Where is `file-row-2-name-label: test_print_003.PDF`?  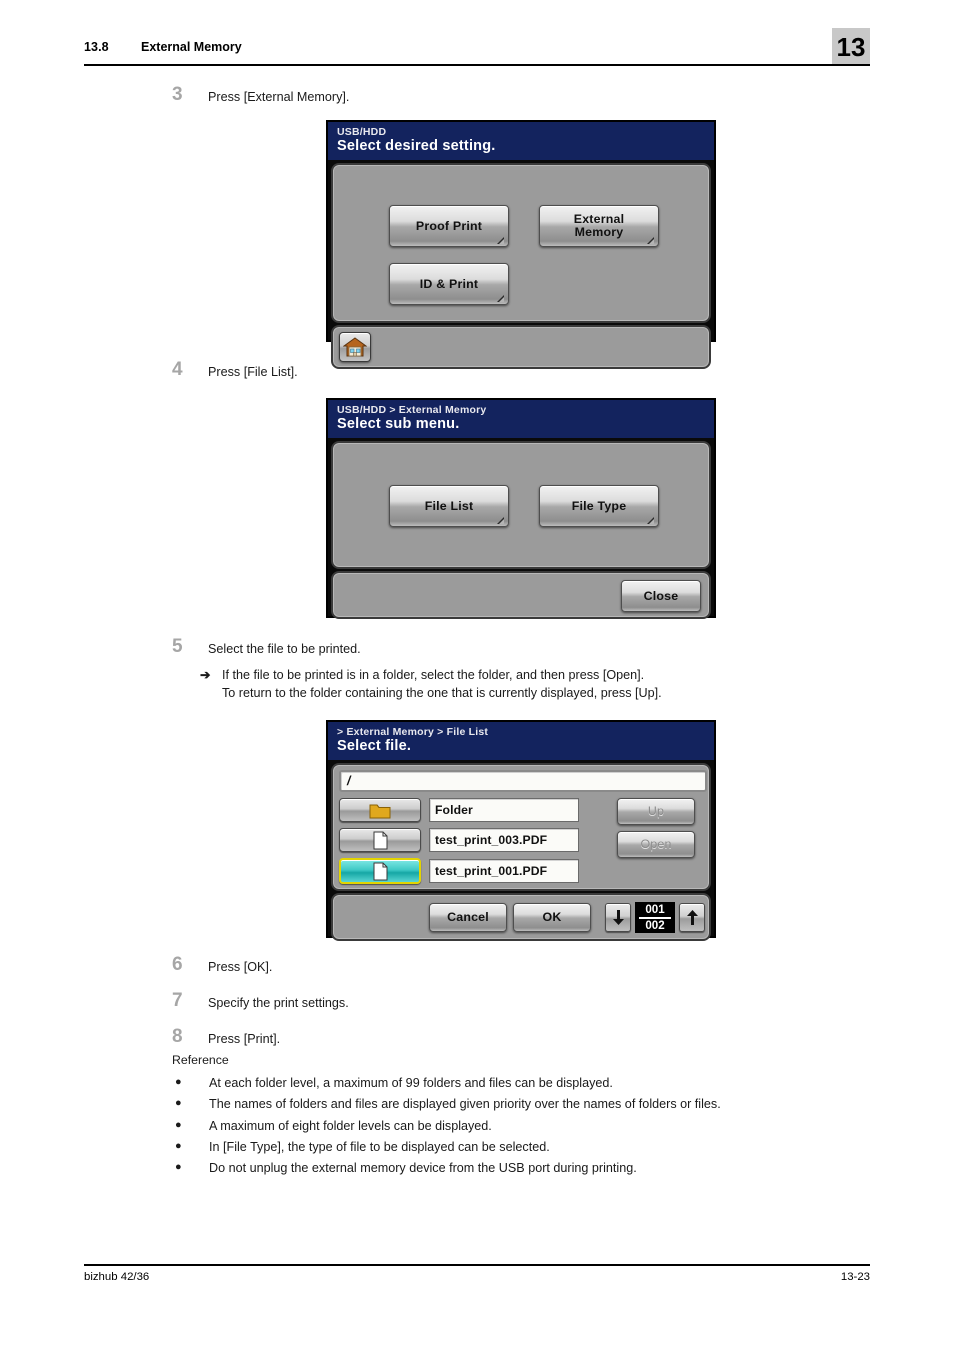
file-row-2-name-label: test_print_003.PDF is located at coordinates (491, 840).